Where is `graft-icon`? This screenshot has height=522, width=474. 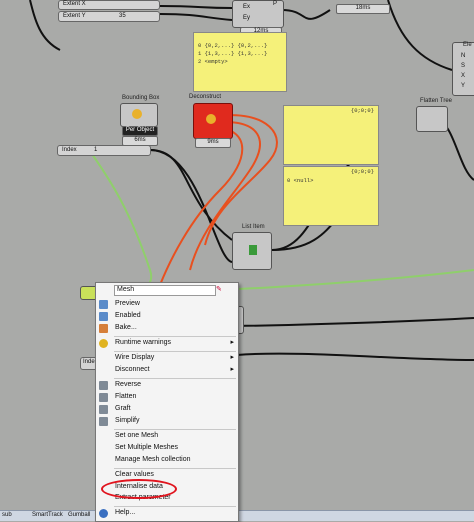 graft-icon is located at coordinates (103, 409).